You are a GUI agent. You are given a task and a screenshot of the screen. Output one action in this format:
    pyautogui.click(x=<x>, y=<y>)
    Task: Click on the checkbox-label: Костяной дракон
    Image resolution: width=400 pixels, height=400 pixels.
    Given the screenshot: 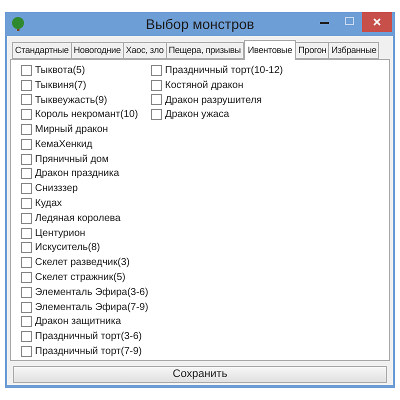 What is the action you would take?
    pyautogui.click(x=204, y=85)
    